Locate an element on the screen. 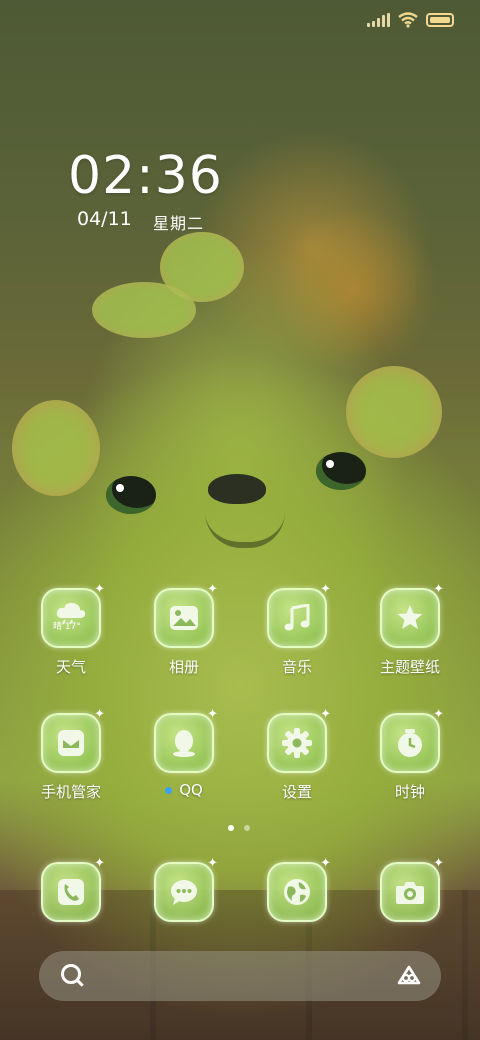 The image size is (480, 1040). wifi-icon is located at coordinates (408, 20).